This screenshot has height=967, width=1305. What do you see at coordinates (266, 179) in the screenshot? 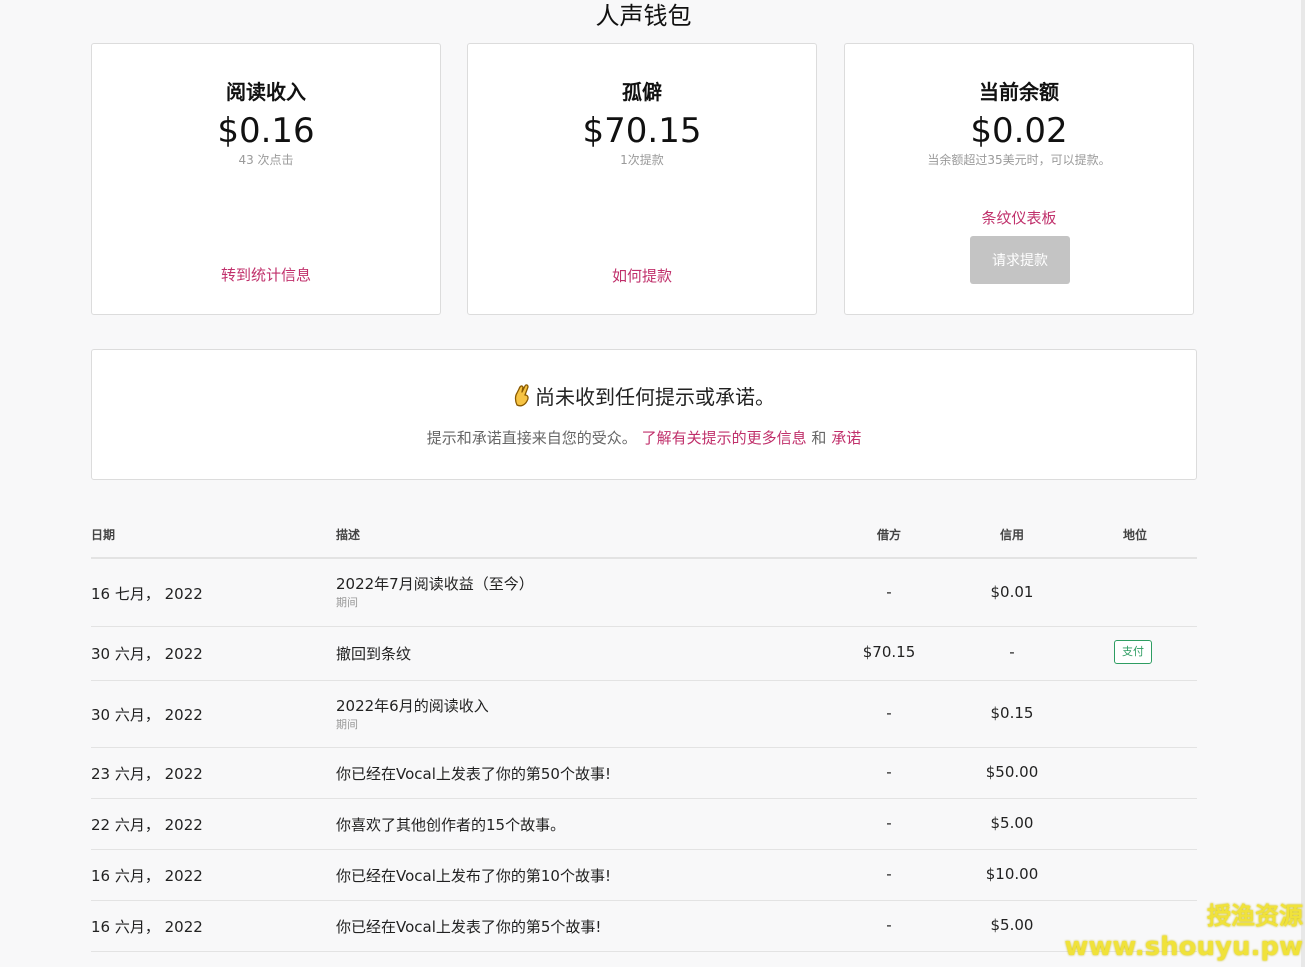
I see `card-reading-income: 阅读收入 $0.16 43 次点击 转到统计信息` at bounding box center [266, 179].